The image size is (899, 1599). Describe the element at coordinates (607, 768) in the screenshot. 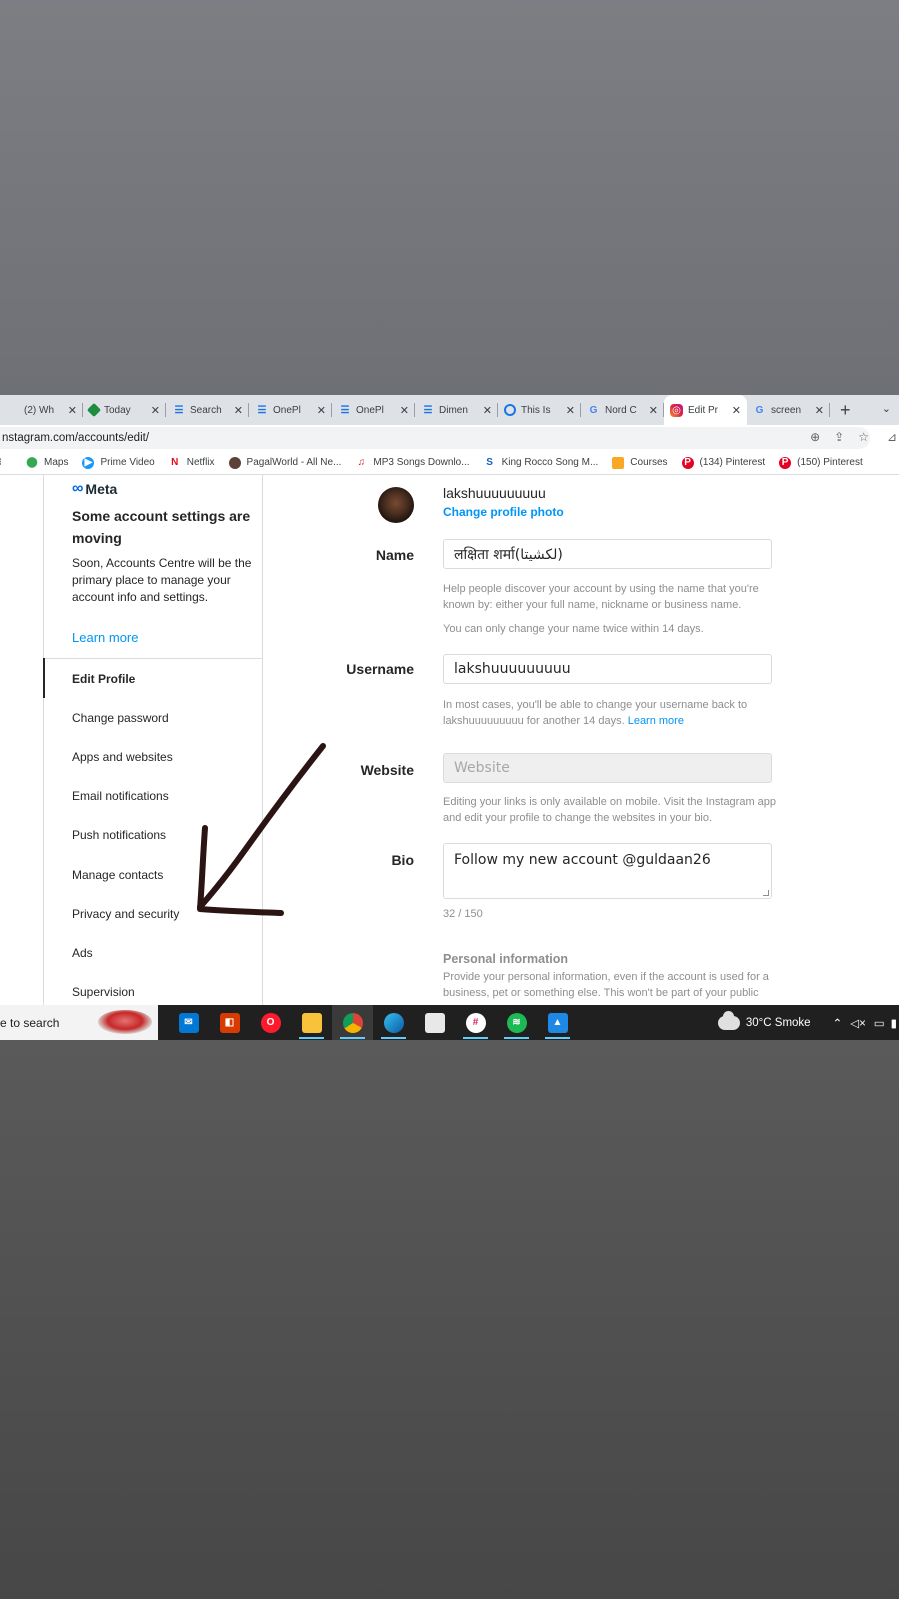

I see `website-input: Website` at that location.